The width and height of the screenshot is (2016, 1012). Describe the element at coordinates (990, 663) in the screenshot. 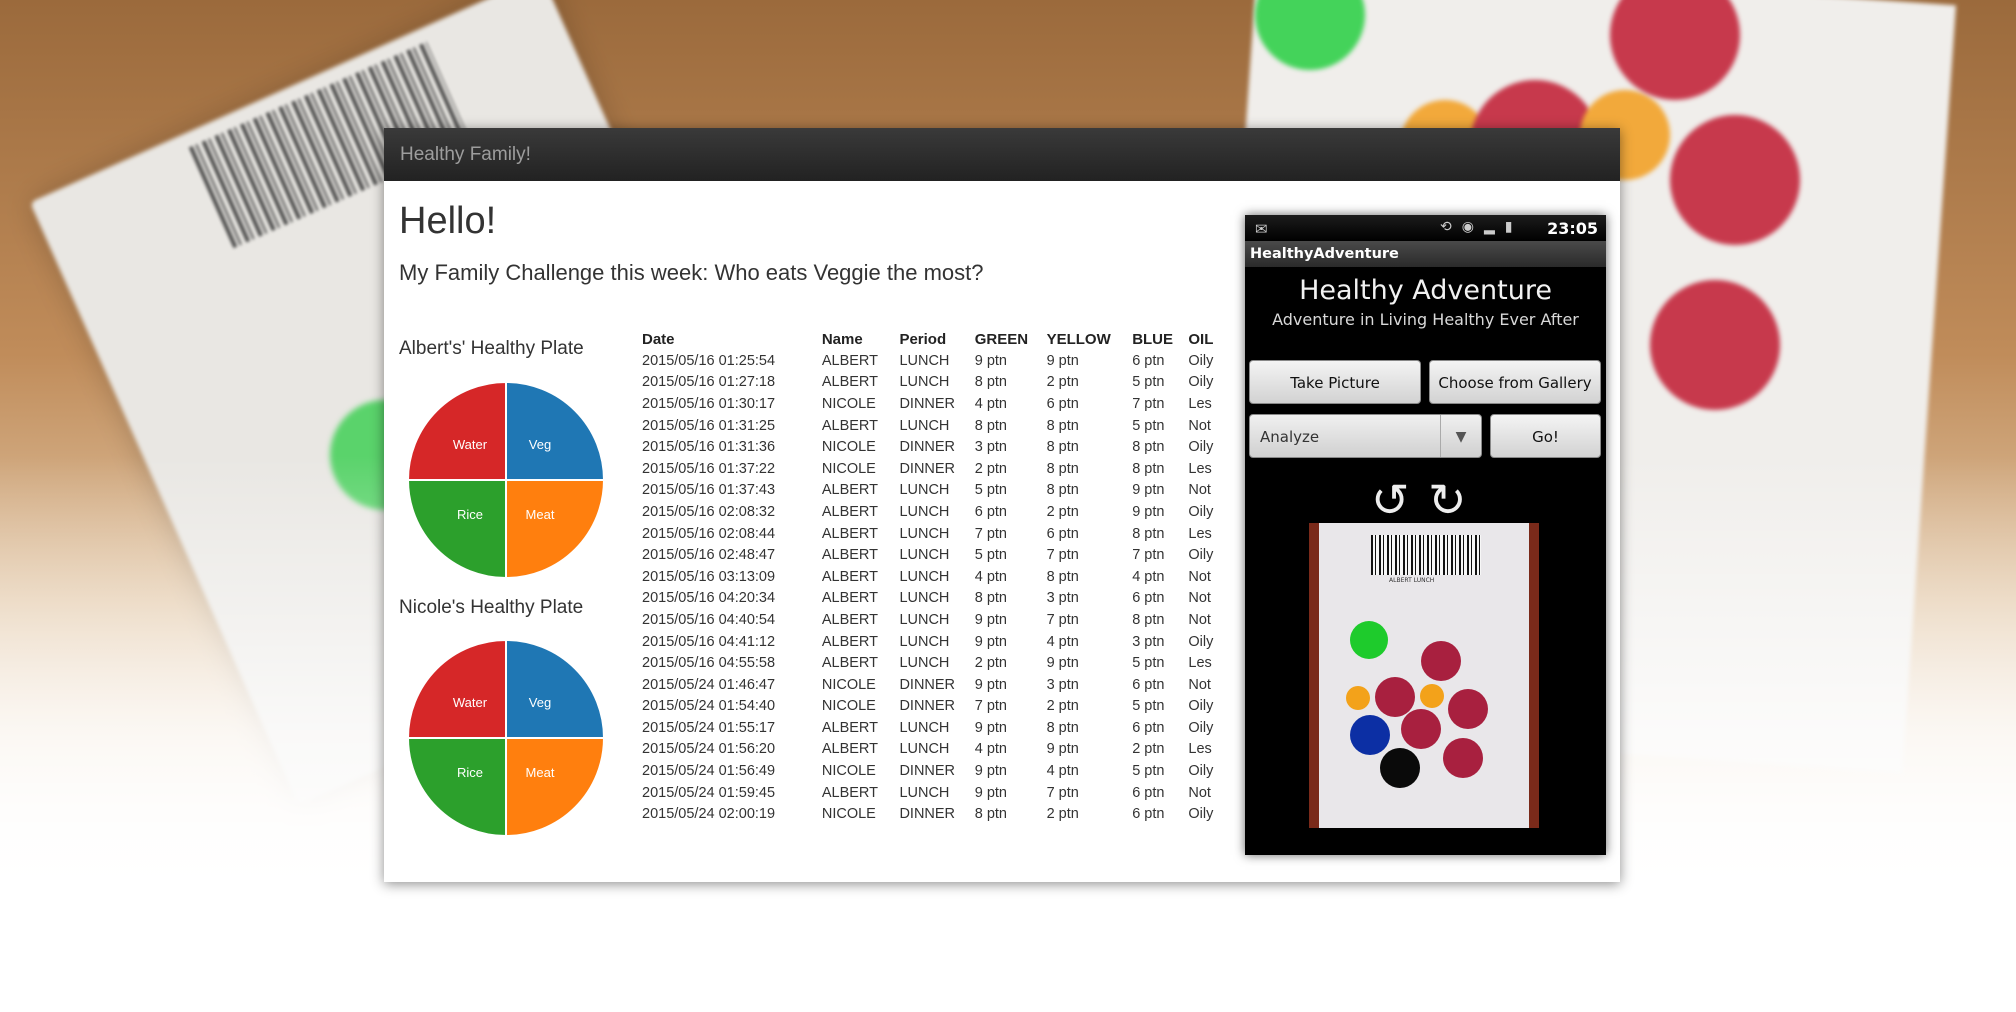

I see `cell-green: 2 ptn` at that location.